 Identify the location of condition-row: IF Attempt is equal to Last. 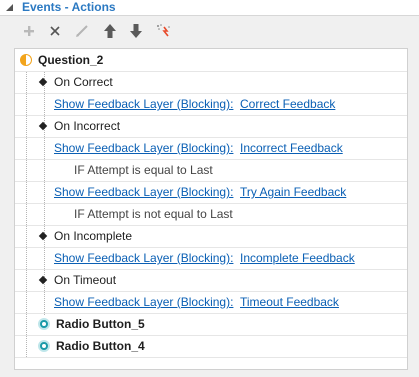
(211, 170).